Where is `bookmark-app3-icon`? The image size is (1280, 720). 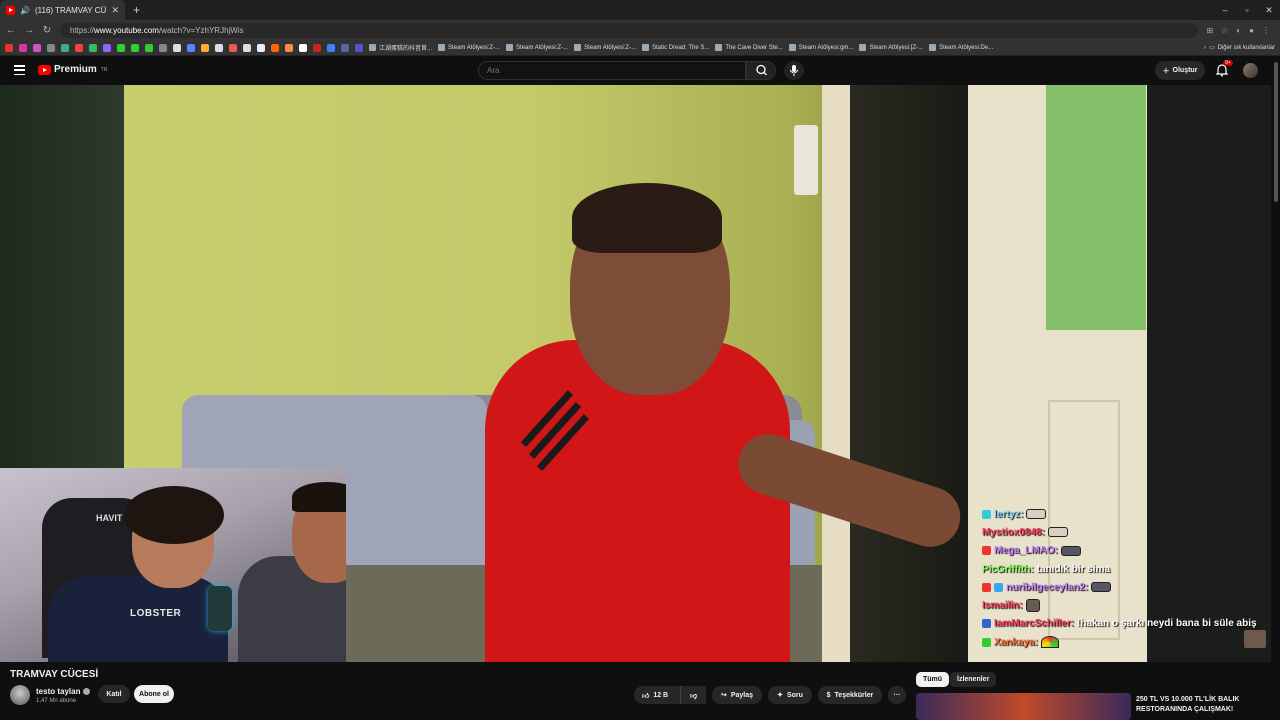 bookmark-app3-icon is located at coordinates (219, 47).